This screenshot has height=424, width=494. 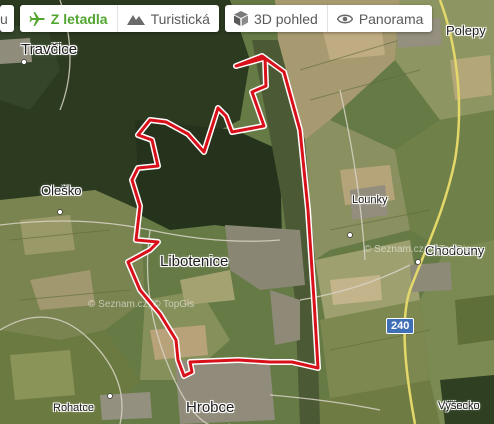 What do you see at coordinates (73, 408) in the screenshot?
I see `place-label-rohatce: Rohatce` at bounding box center [73, 408].